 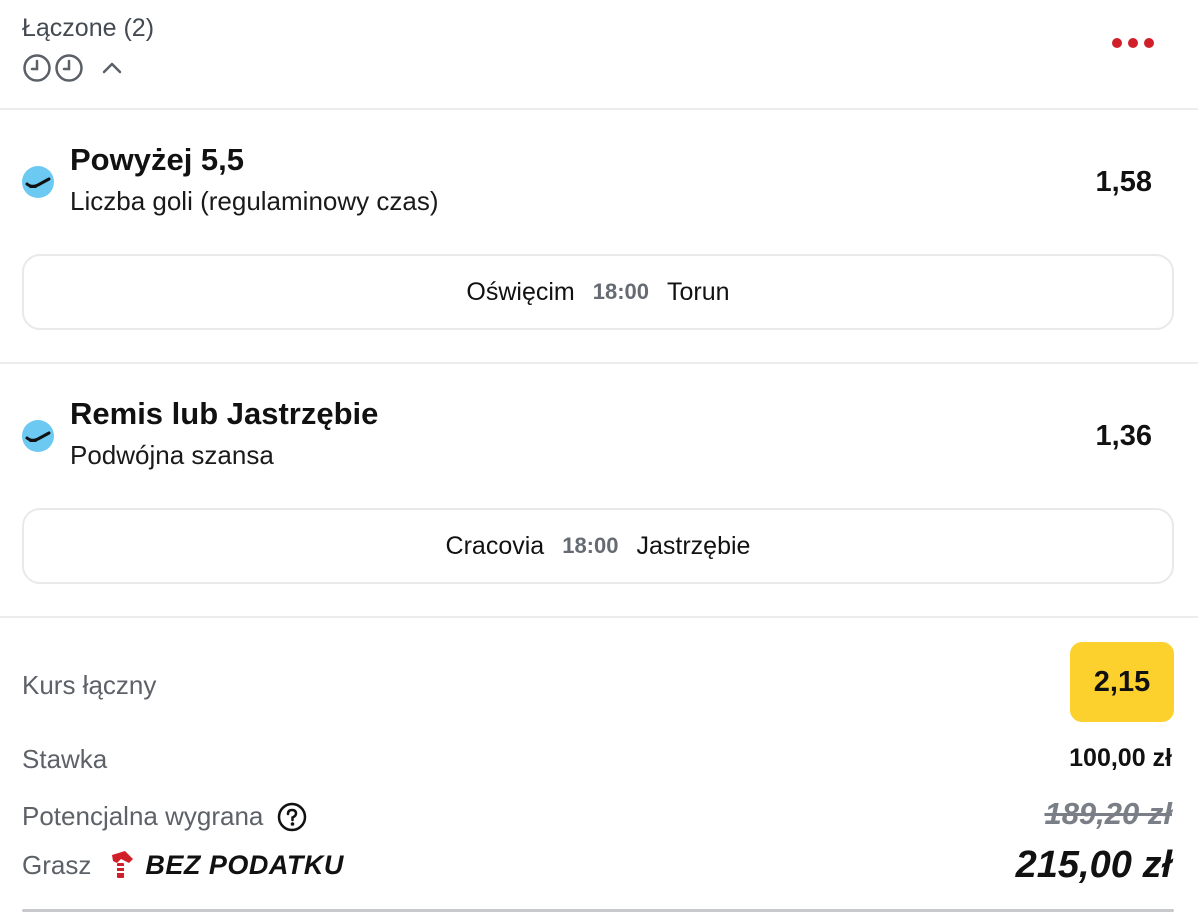 I want to click on home-team: Cracovia, so click(x=495, y=545).